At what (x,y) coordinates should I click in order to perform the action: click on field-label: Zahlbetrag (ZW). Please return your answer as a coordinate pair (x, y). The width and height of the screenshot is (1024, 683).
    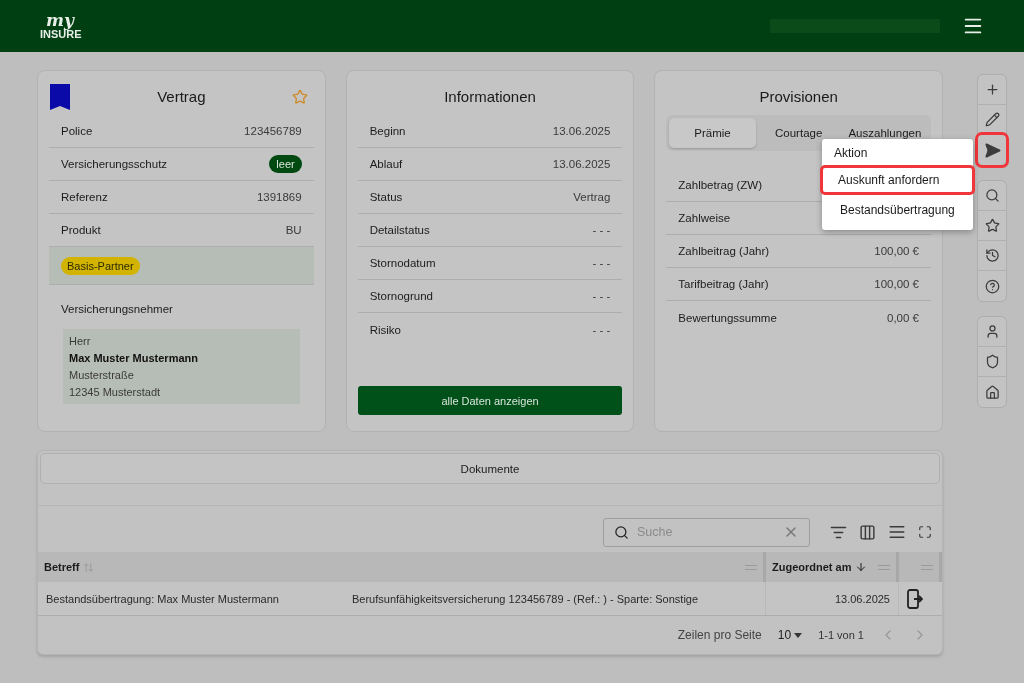
    Looking at the image, I should click on (720, 185).